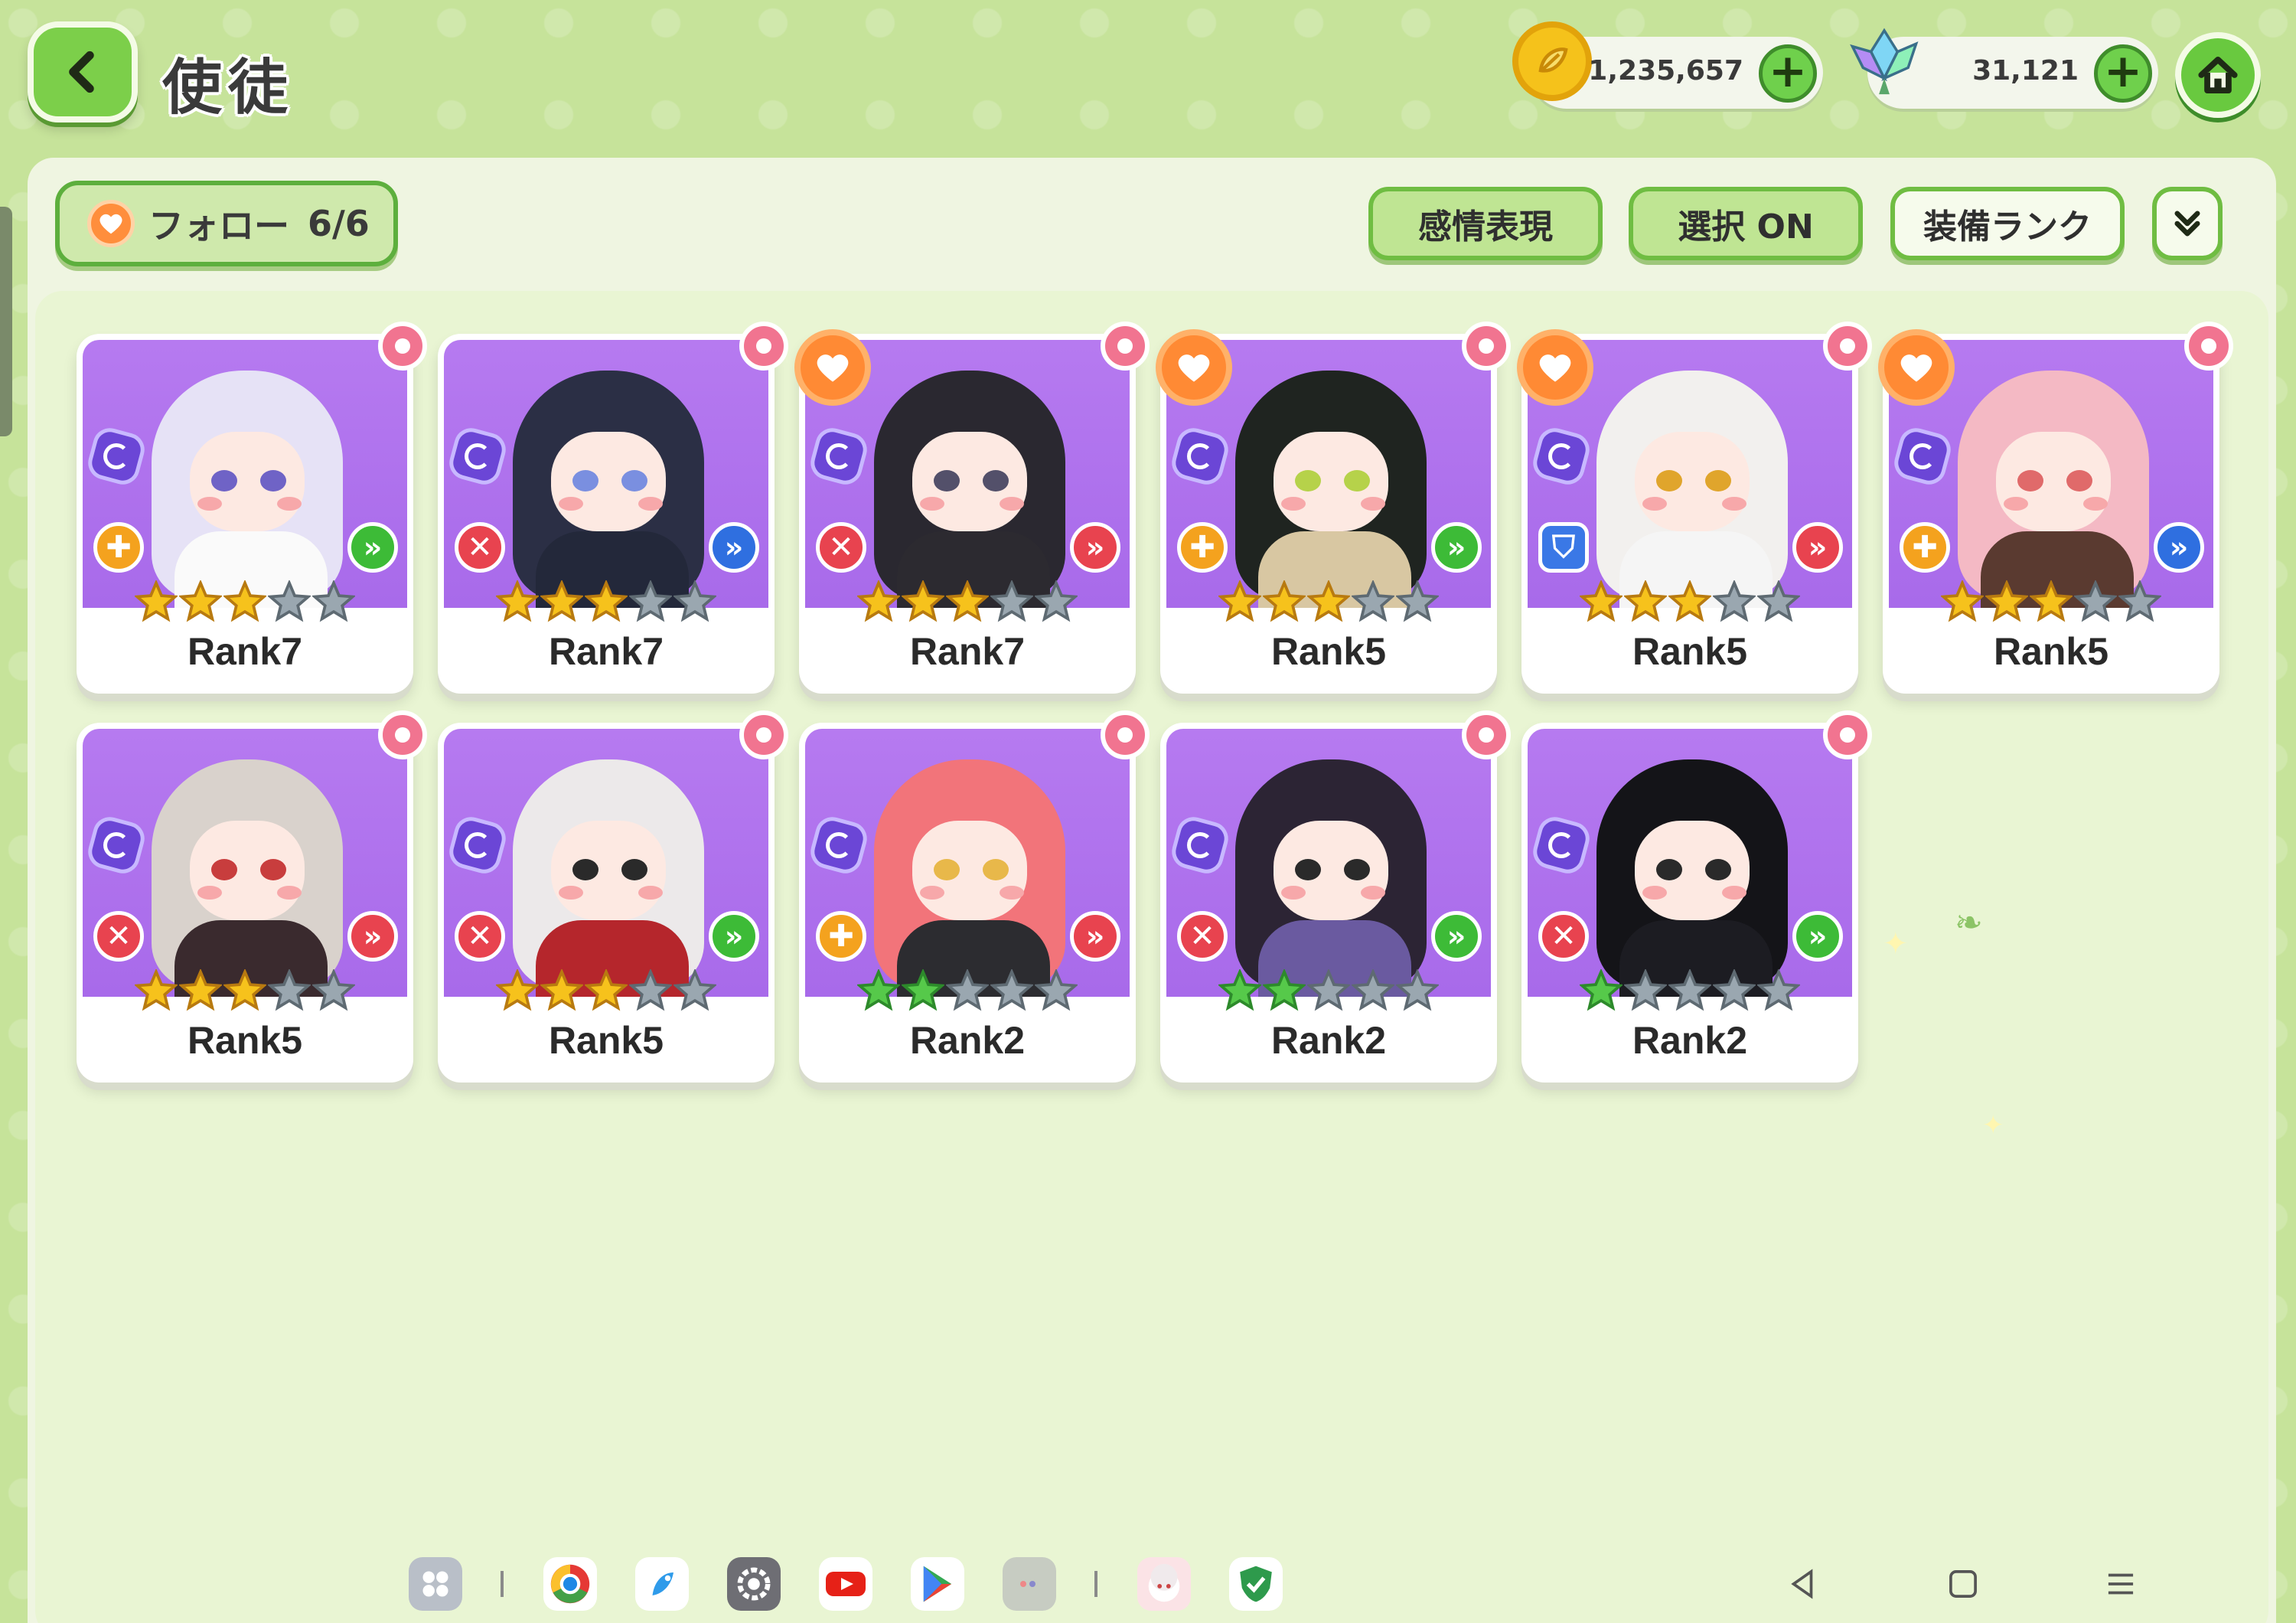 This screenshot has height=1623, width=2296. I want to click on add-gem-button: +, so click(2123, 73).